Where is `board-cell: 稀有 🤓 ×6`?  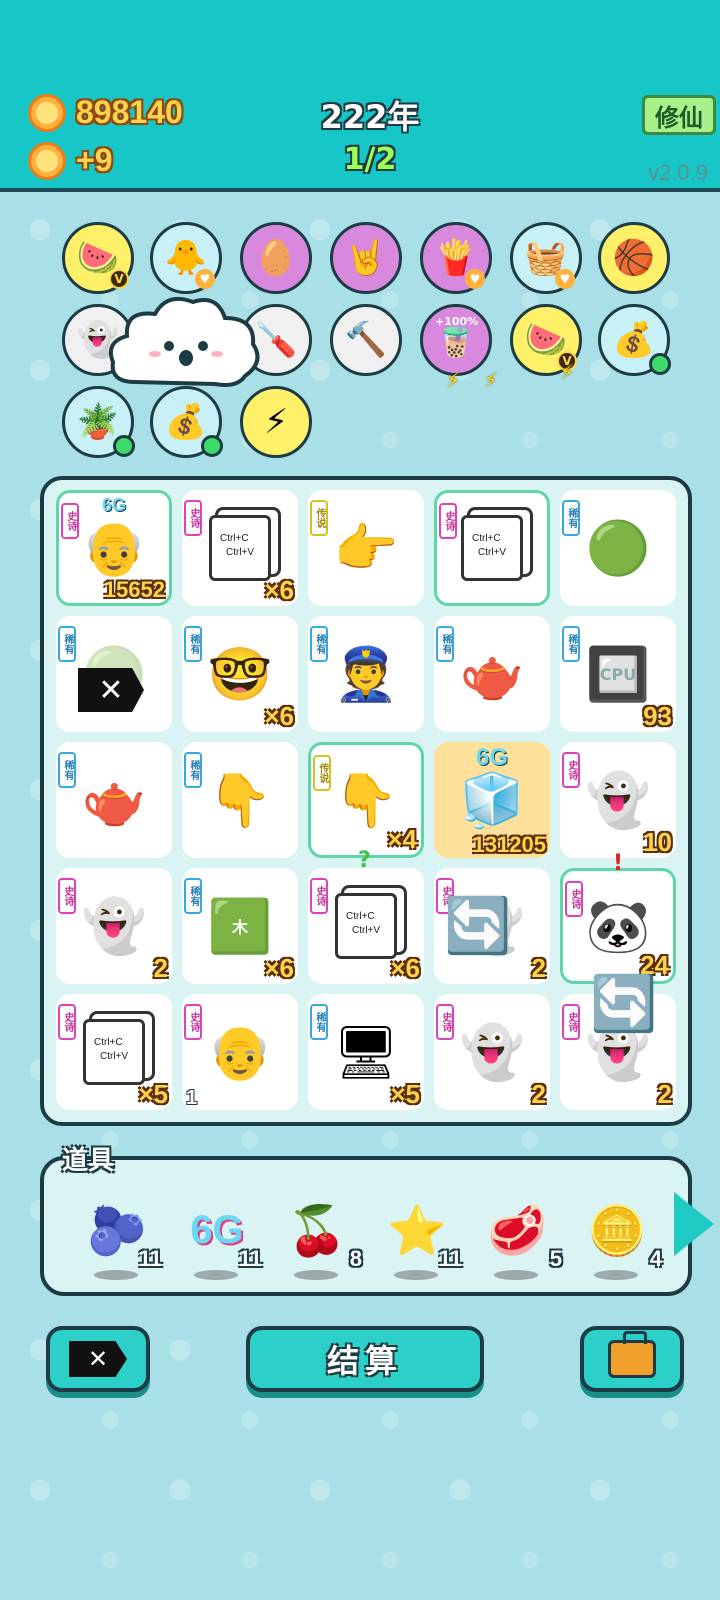
board-cell: 稀有 🤓 ×6 is located at coordinates (240, 674).